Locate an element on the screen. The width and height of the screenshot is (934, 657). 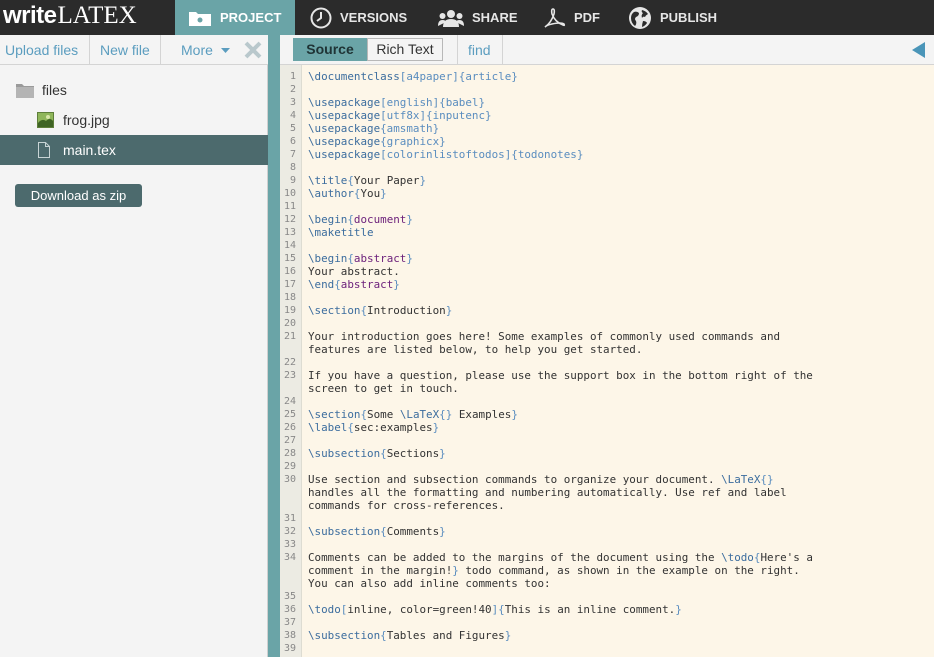
close-icon is located at coordinates (253, 50).